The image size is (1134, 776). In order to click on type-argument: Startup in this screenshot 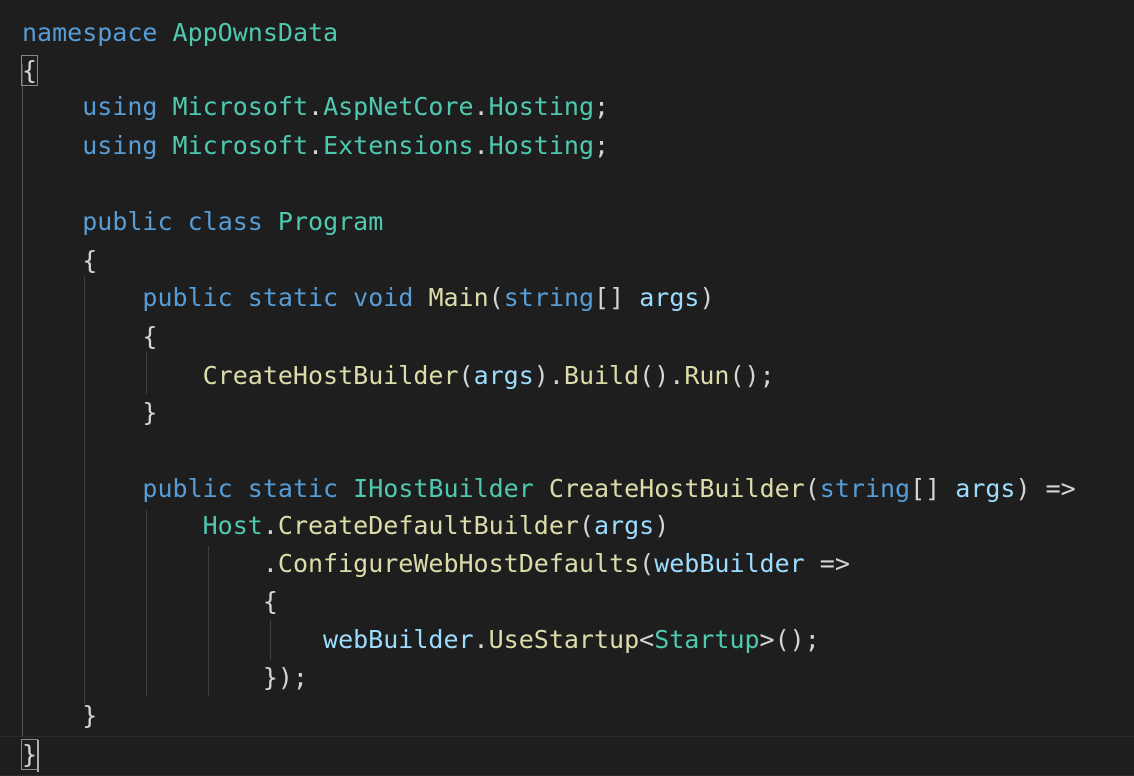, I will do `click(707, 639)`.